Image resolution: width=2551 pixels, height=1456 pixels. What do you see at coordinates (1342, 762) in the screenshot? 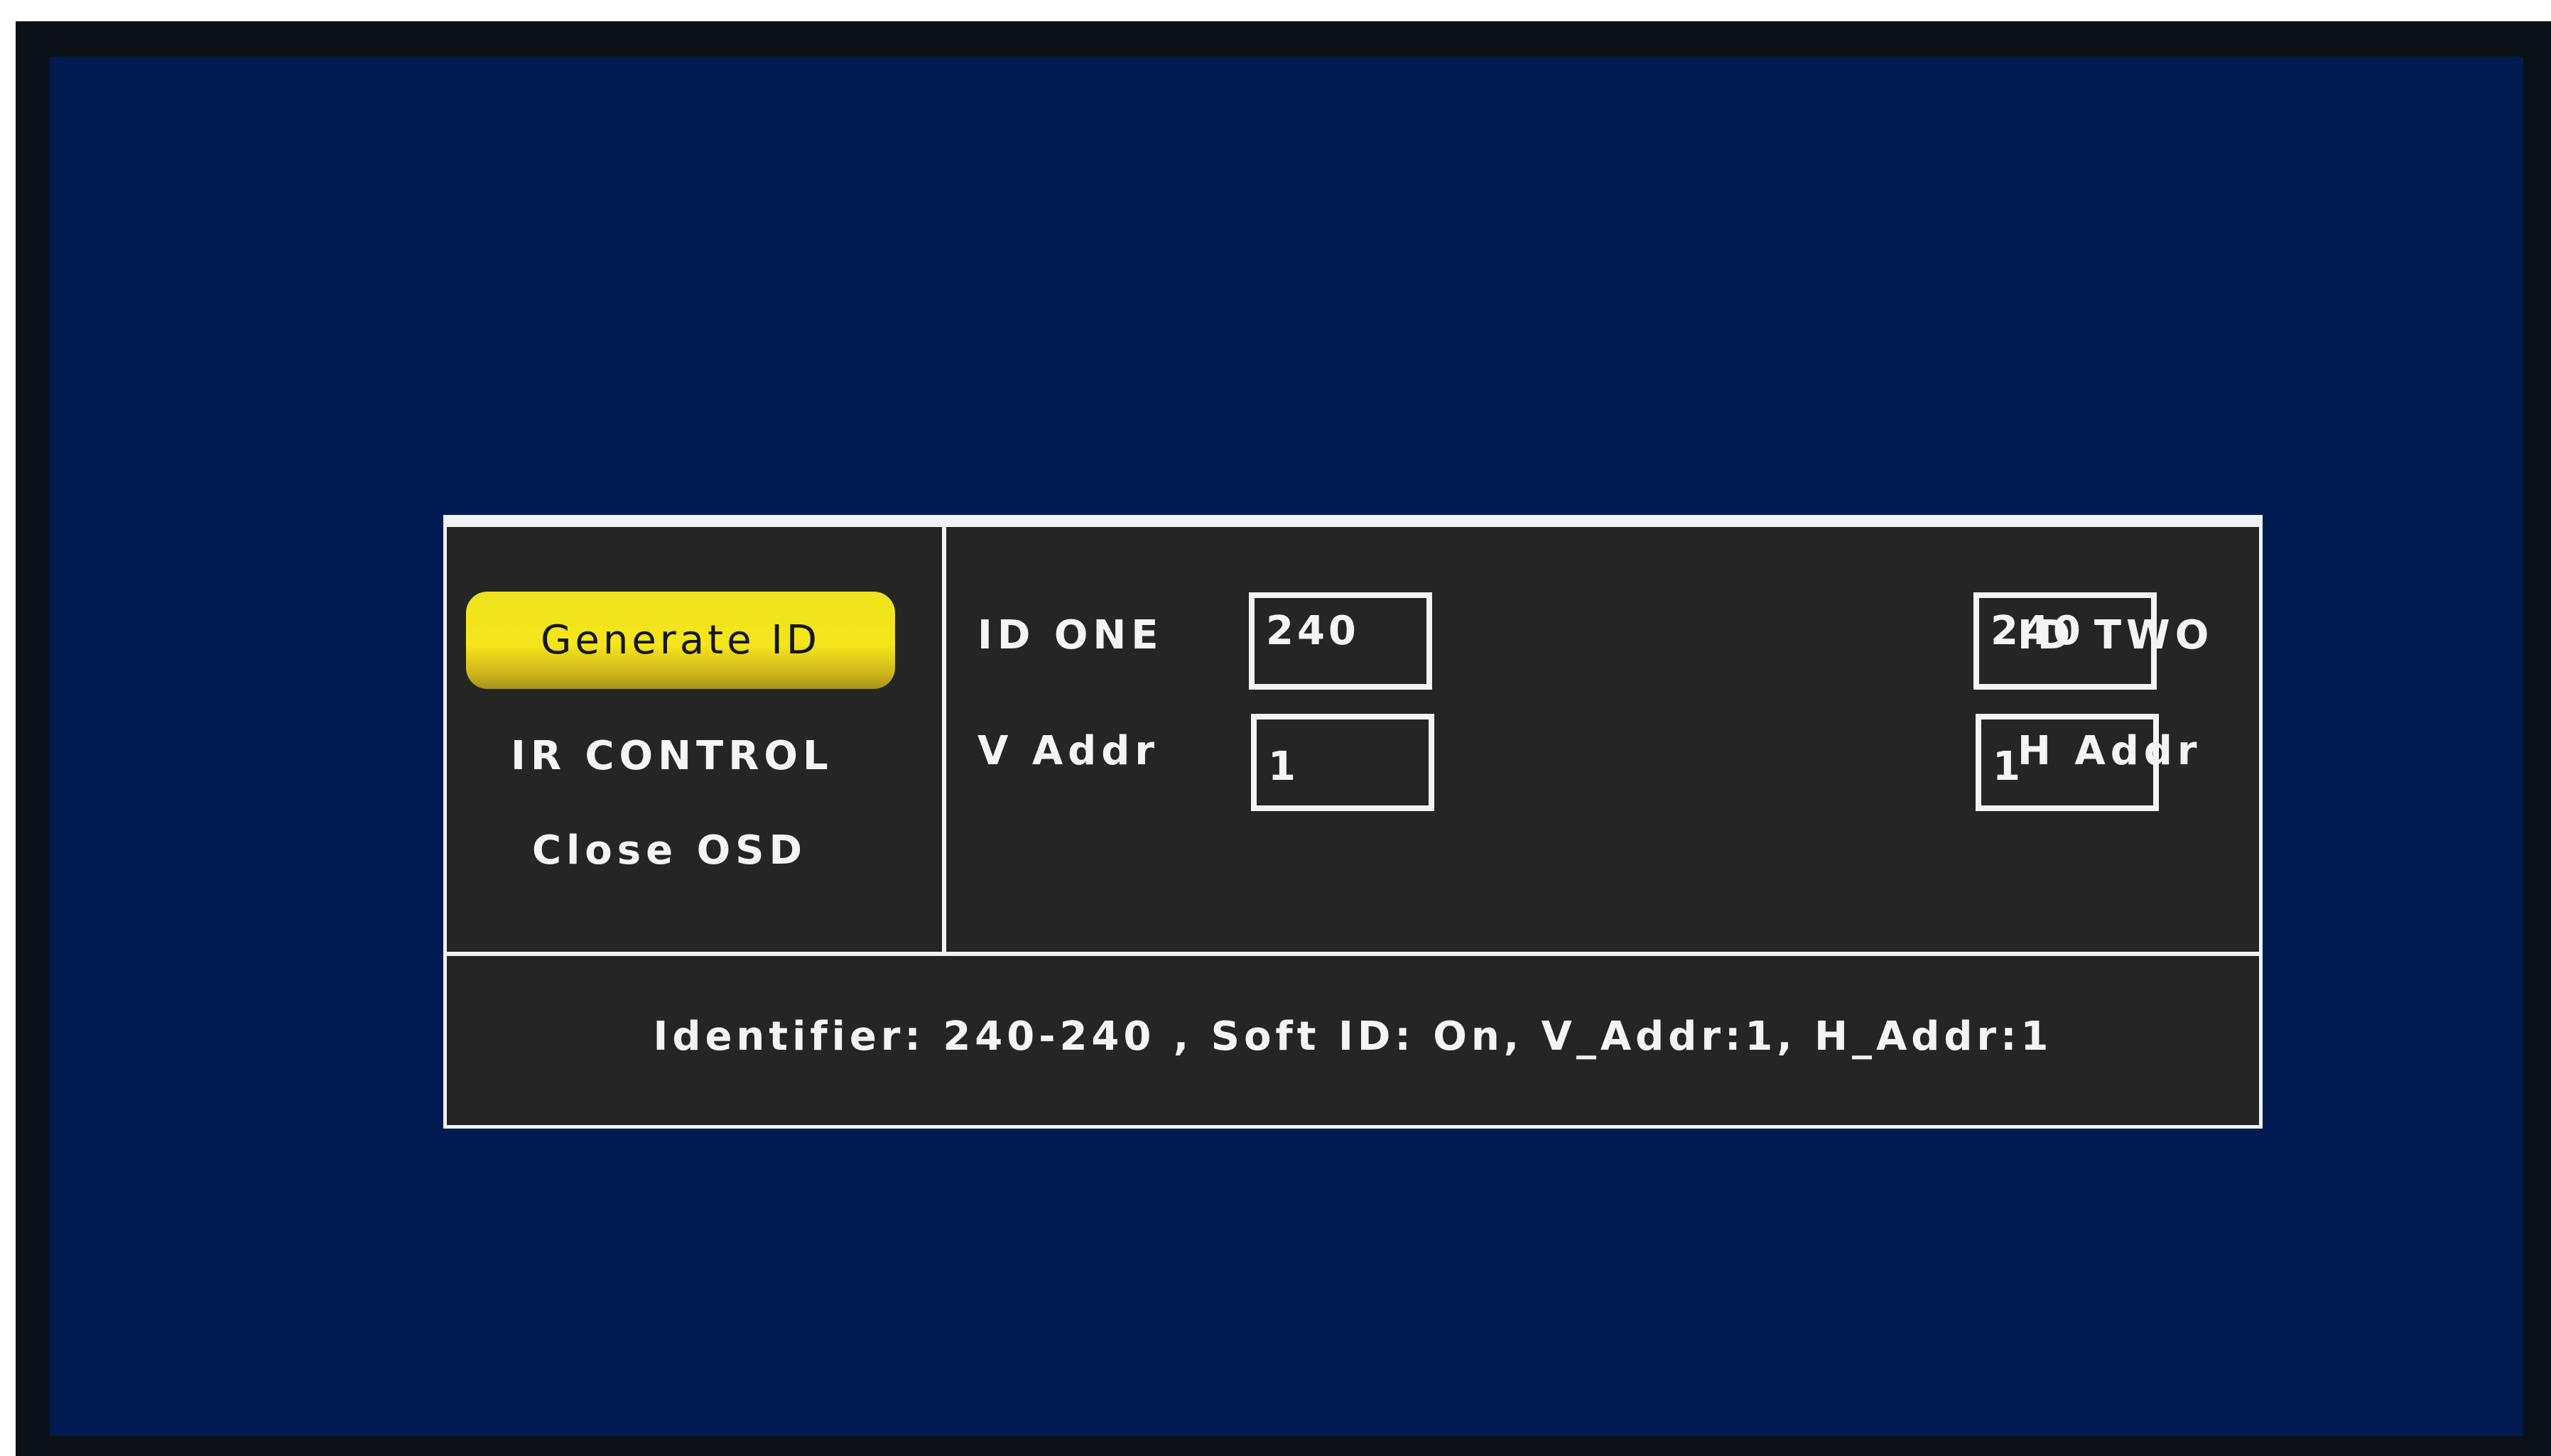
I see `v-addr-field: 1` at bounding box center [1342, 762].